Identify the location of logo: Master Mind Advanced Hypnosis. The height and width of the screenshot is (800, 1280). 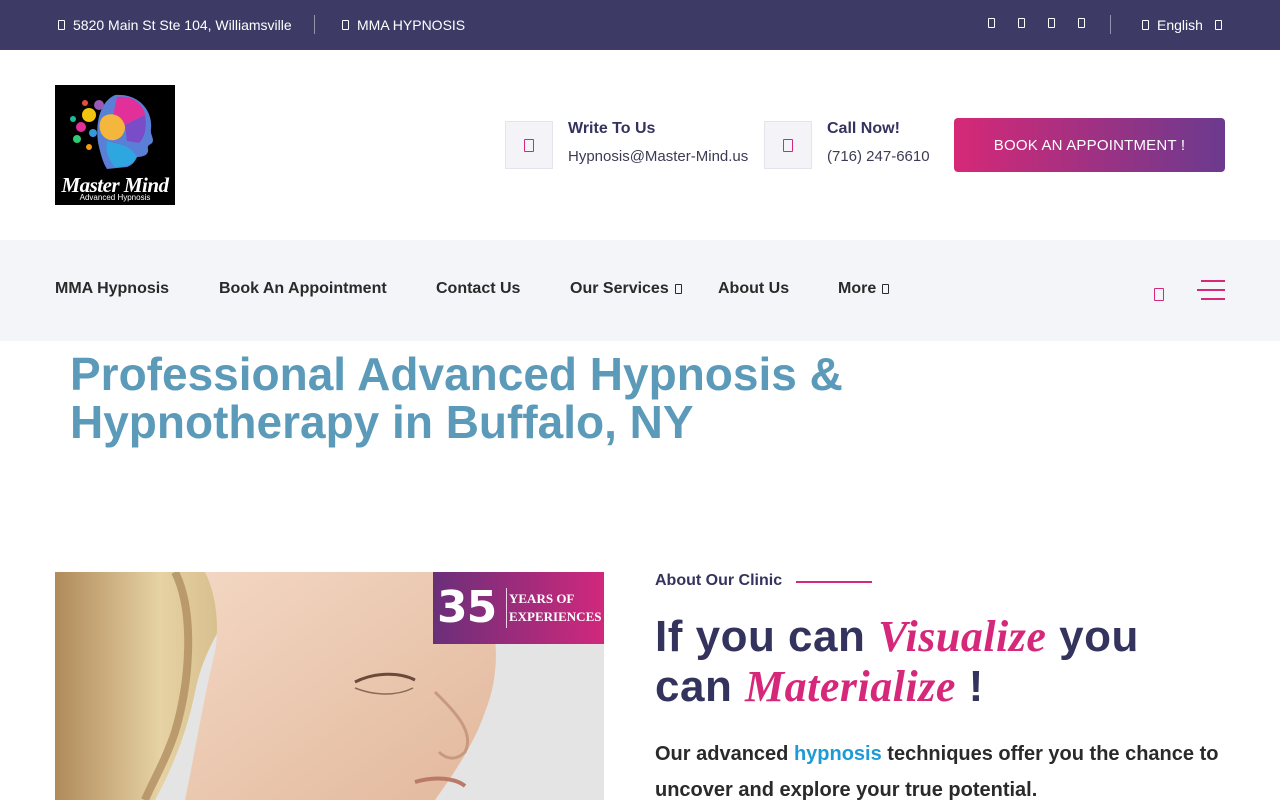
(115, 145).